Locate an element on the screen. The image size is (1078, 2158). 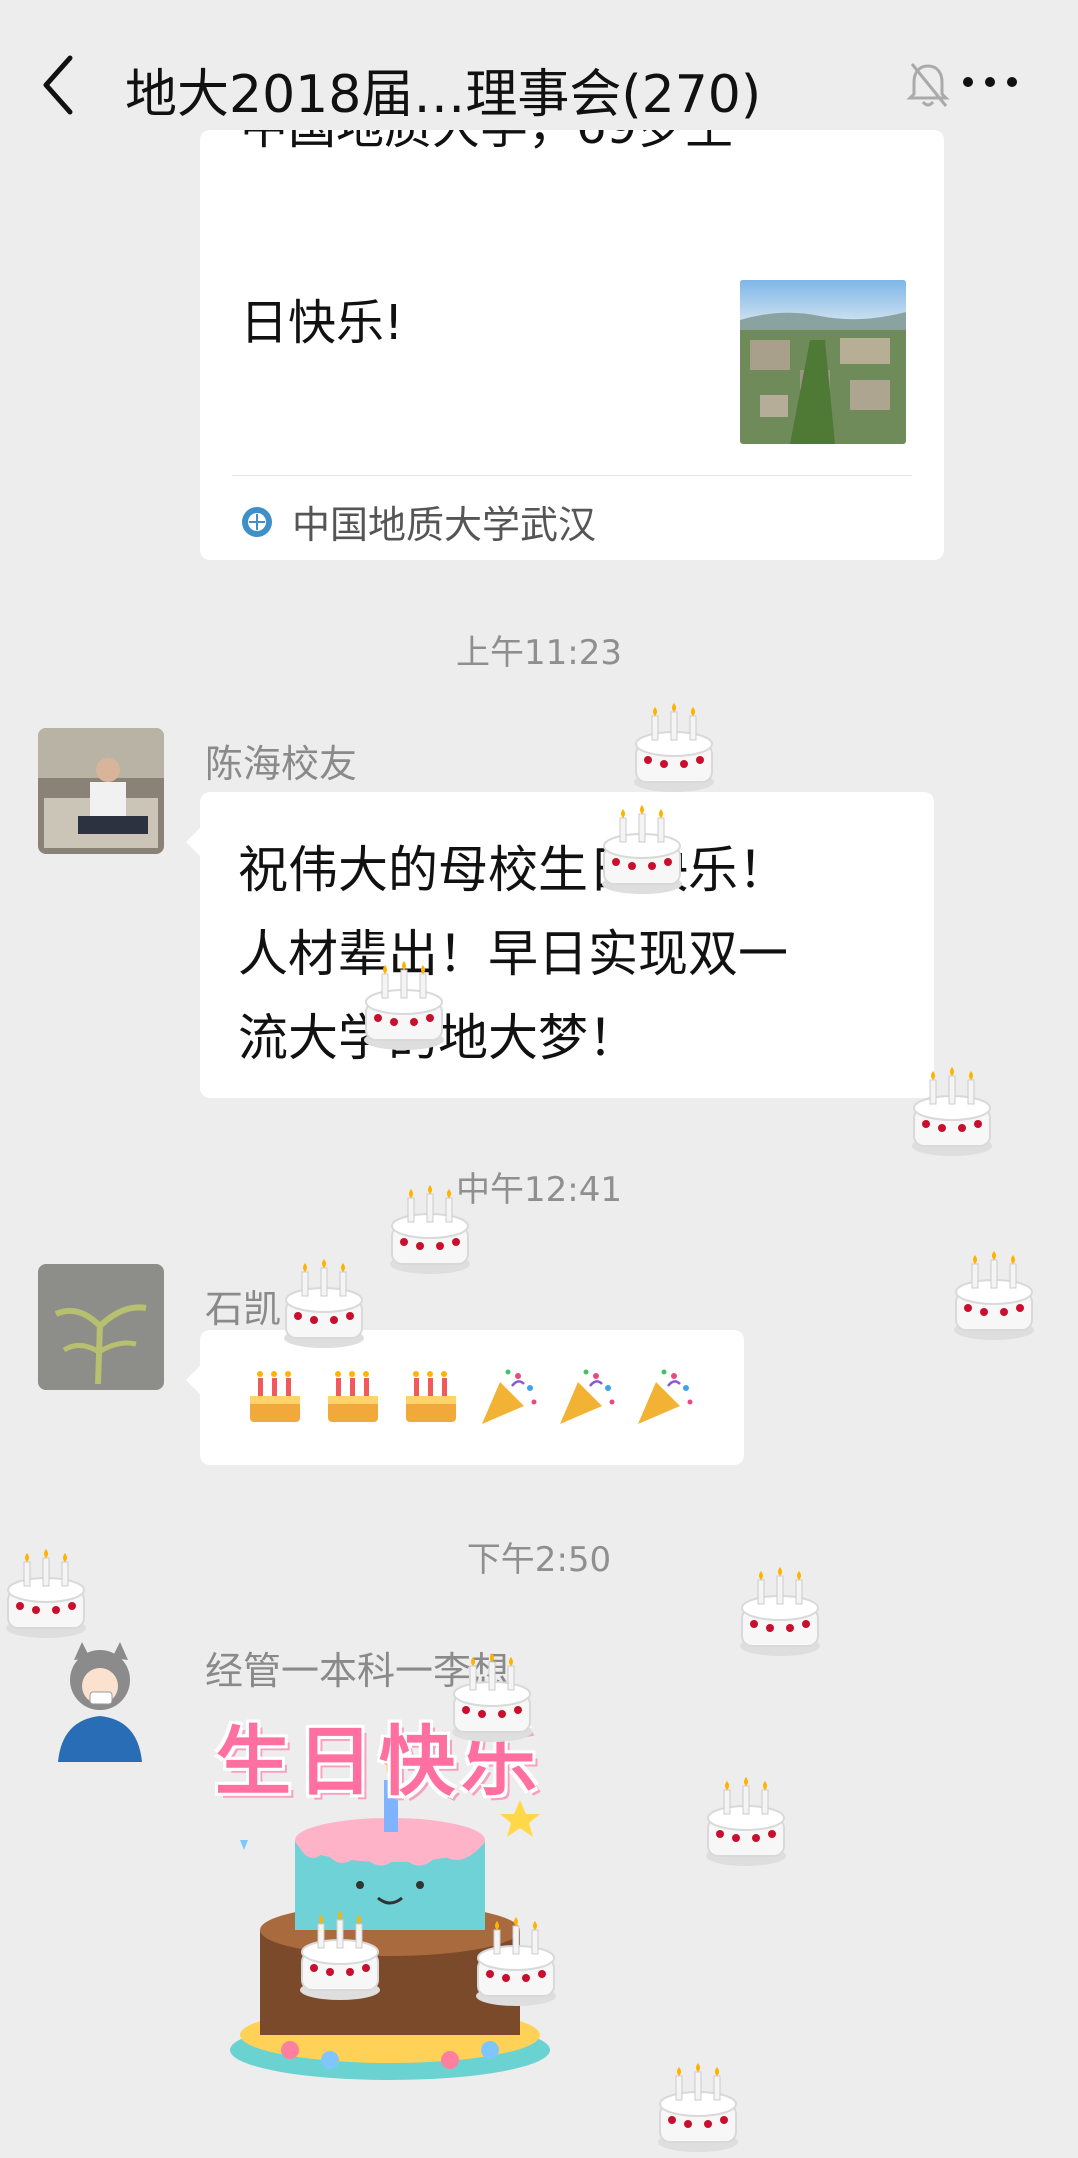
message-bubble: 祝伟大的母校生日快乐！ 人材辈出！早日实现双一 流大学的地大梦！ is located at coordinates (560, 945).